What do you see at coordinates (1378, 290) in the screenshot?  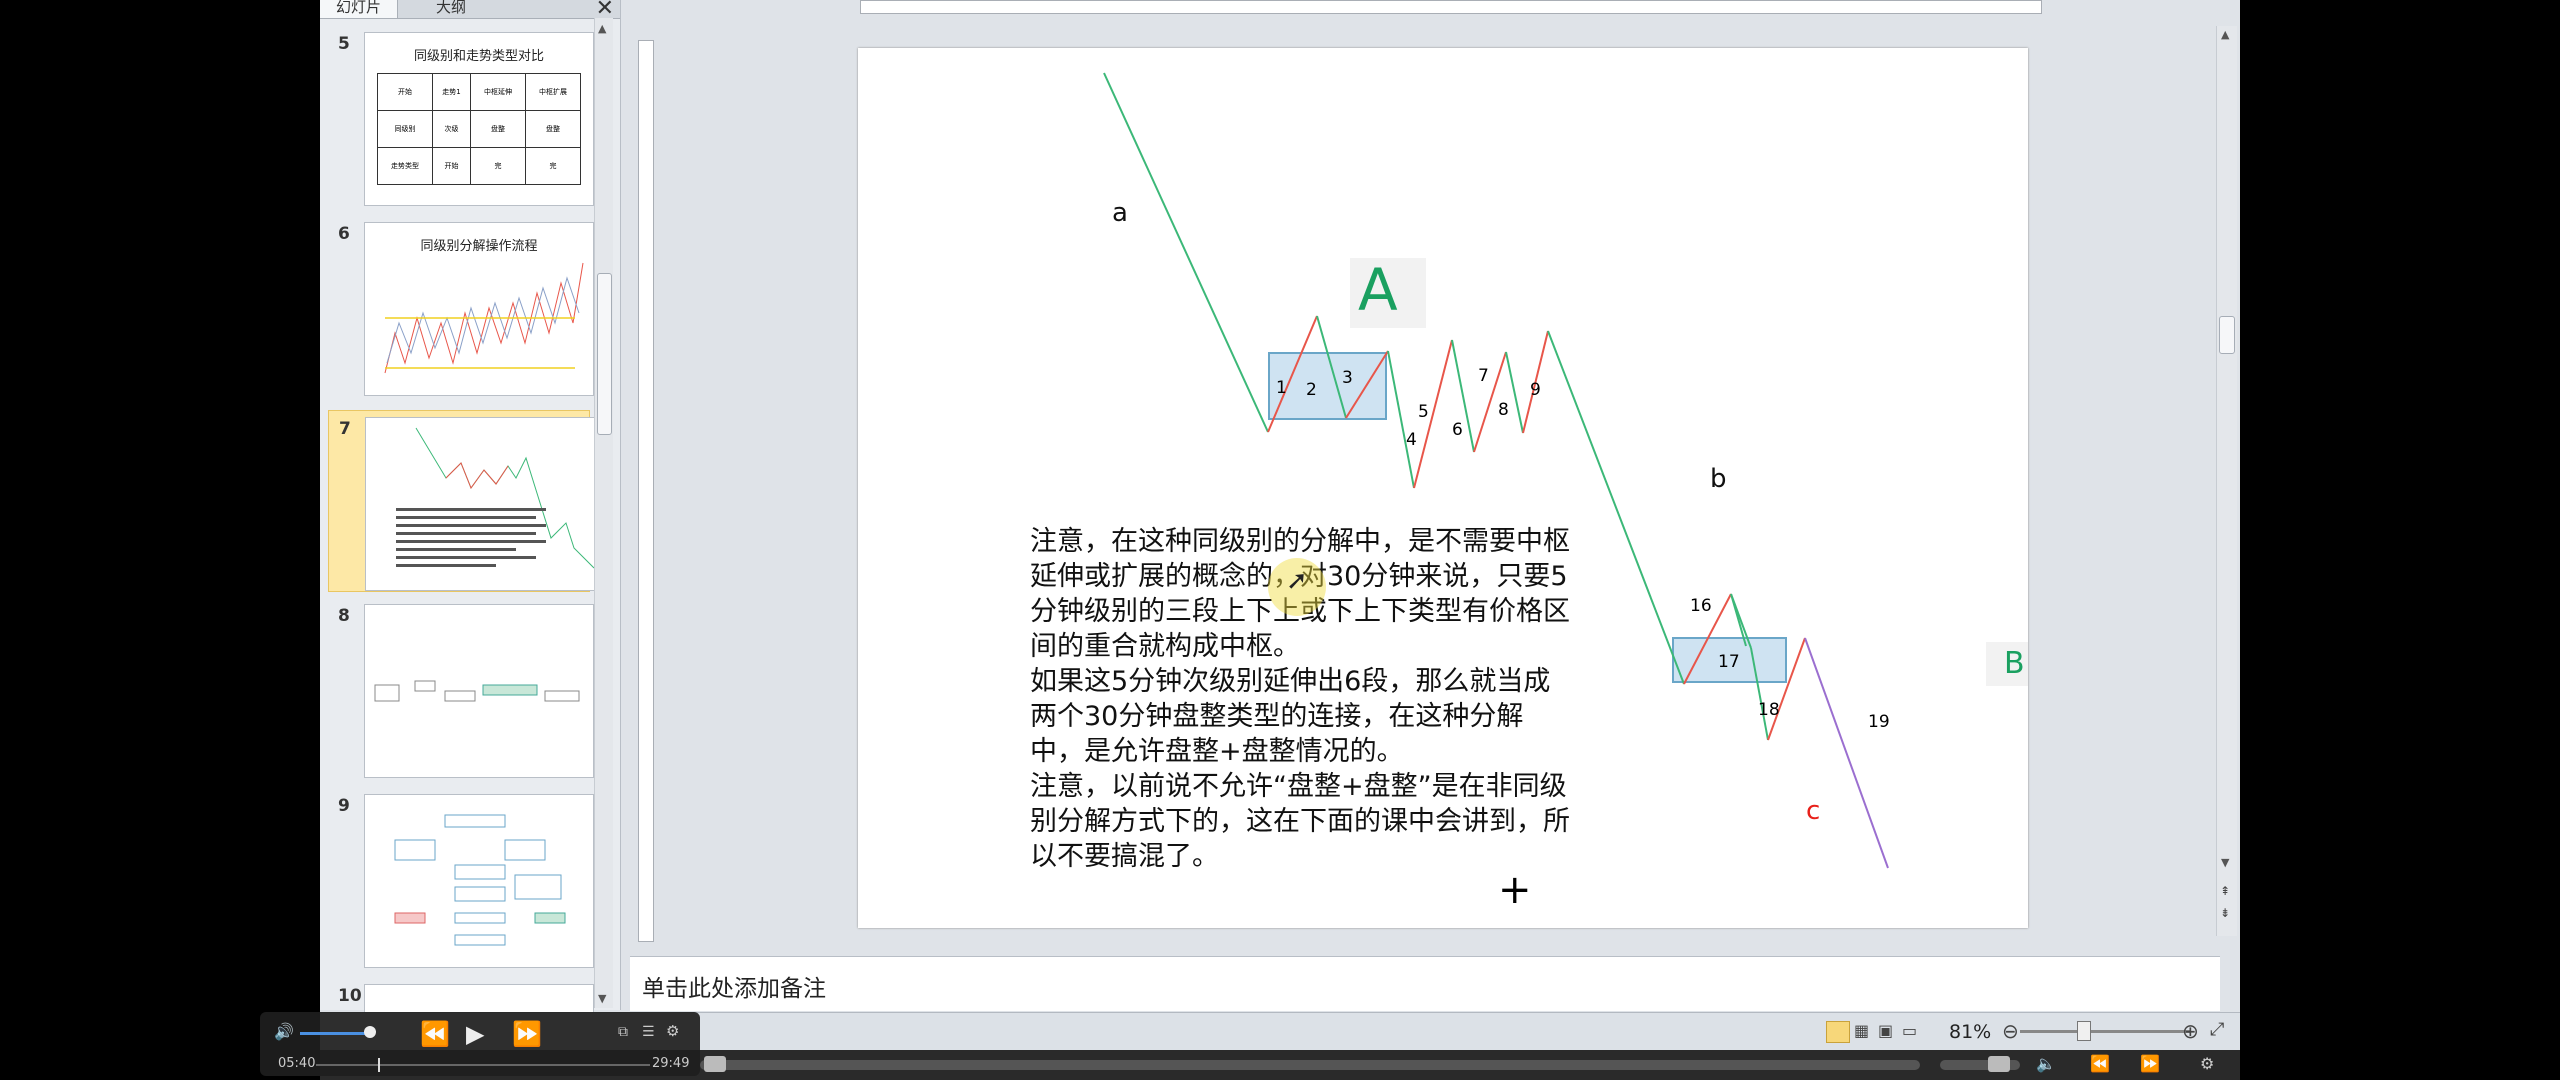 I see `label-A: A` at bounding box center [1378, 290].